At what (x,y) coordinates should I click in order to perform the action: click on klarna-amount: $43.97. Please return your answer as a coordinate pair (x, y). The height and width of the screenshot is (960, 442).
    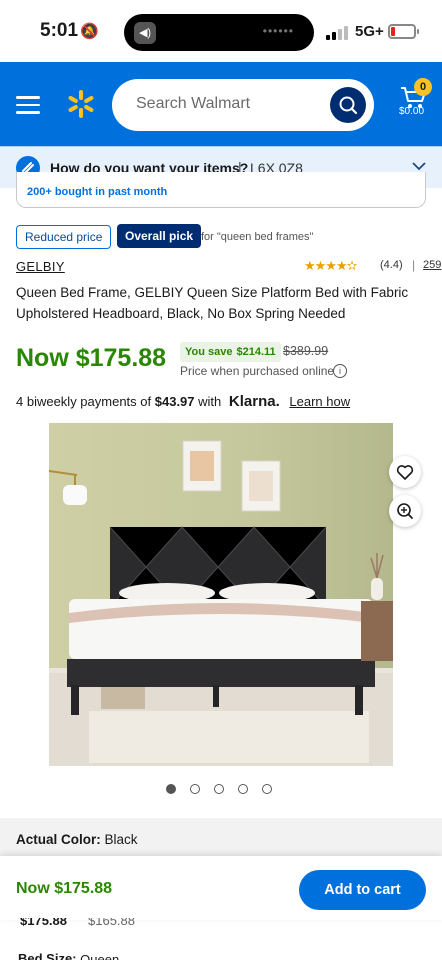
    Looking at the image, I should click on (174, 401).